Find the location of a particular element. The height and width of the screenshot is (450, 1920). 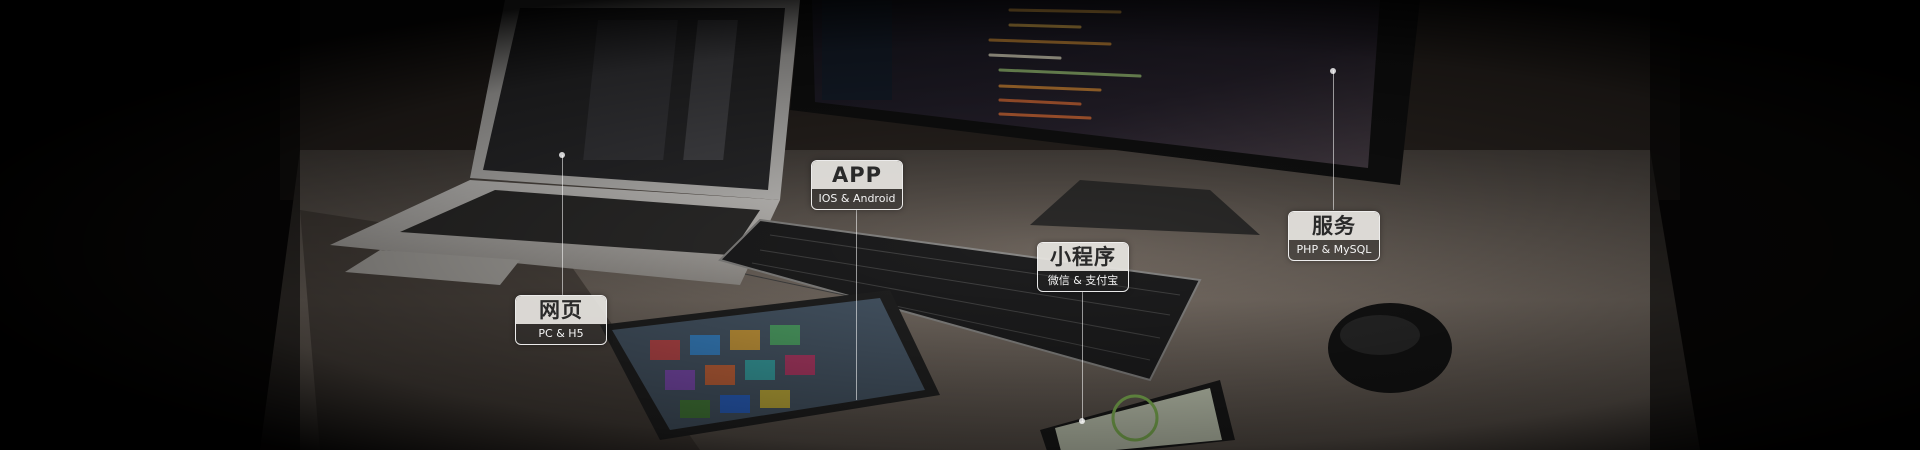

web-leader-line is located at coordinates (562, 225).